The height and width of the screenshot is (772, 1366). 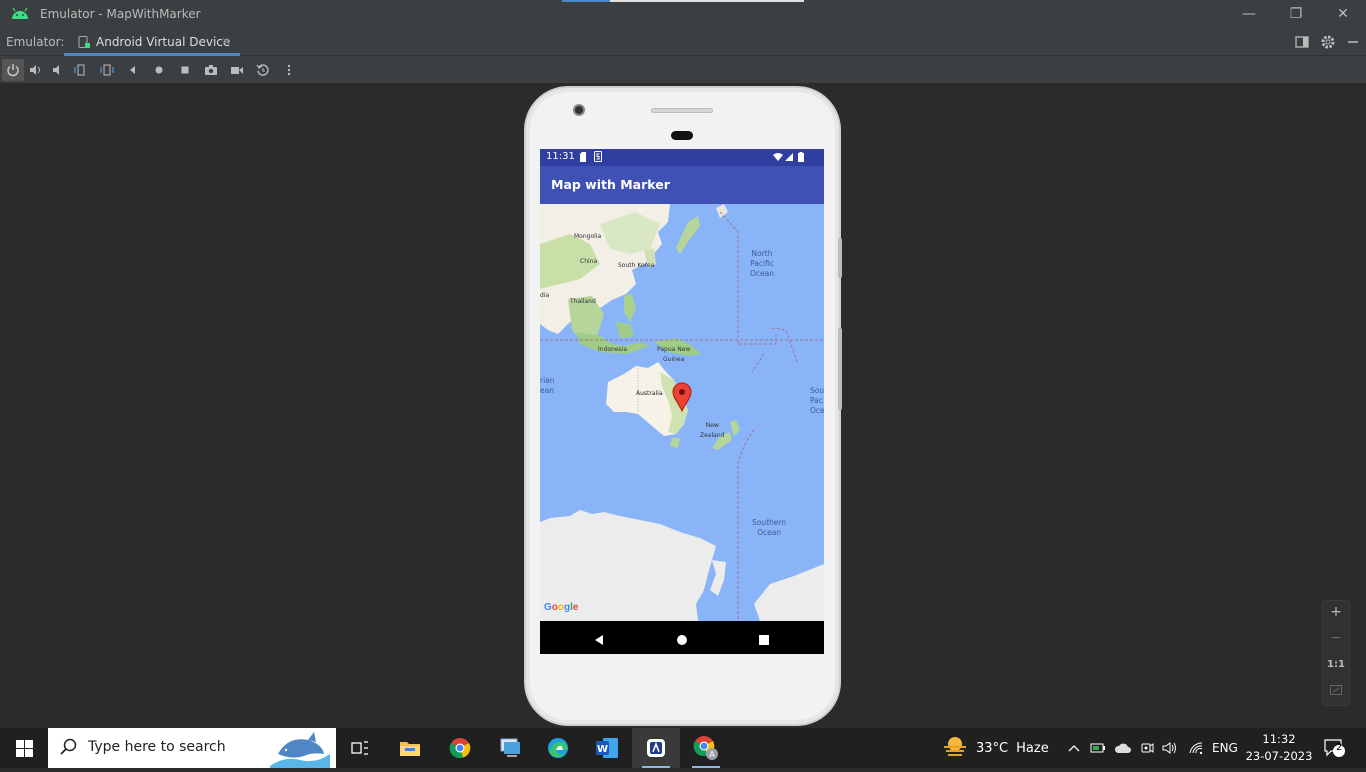 What do you see at coordinates (789, 158) in the screenshot?
I see `signal-icon` at bounding box center [789, 158].